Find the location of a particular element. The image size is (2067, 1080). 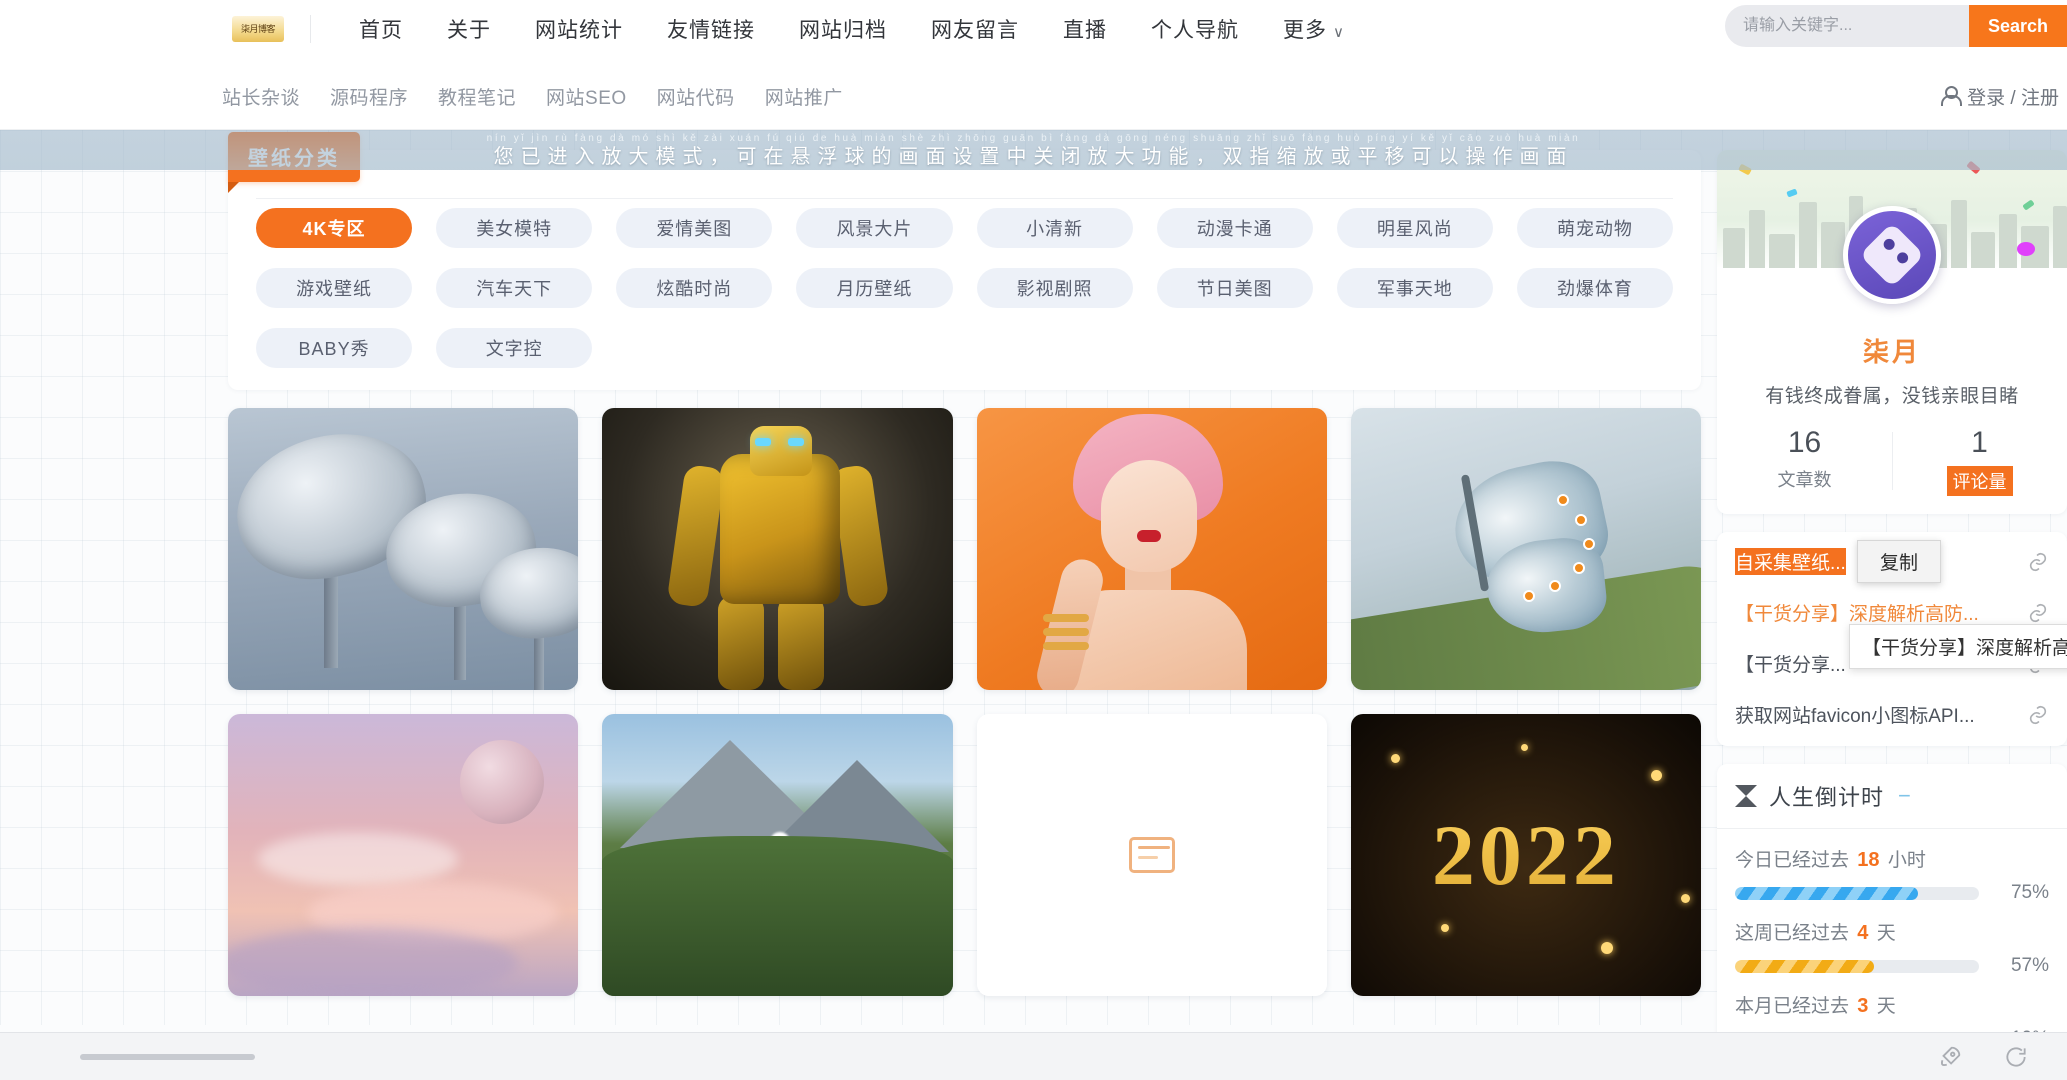

subnav-item-webmaster-talk: 站长杂谈 is located at coordinates (261, 96).